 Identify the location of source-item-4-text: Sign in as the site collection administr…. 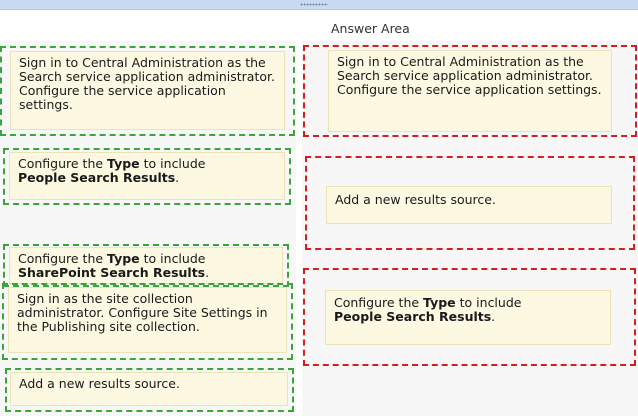
(142, 312).